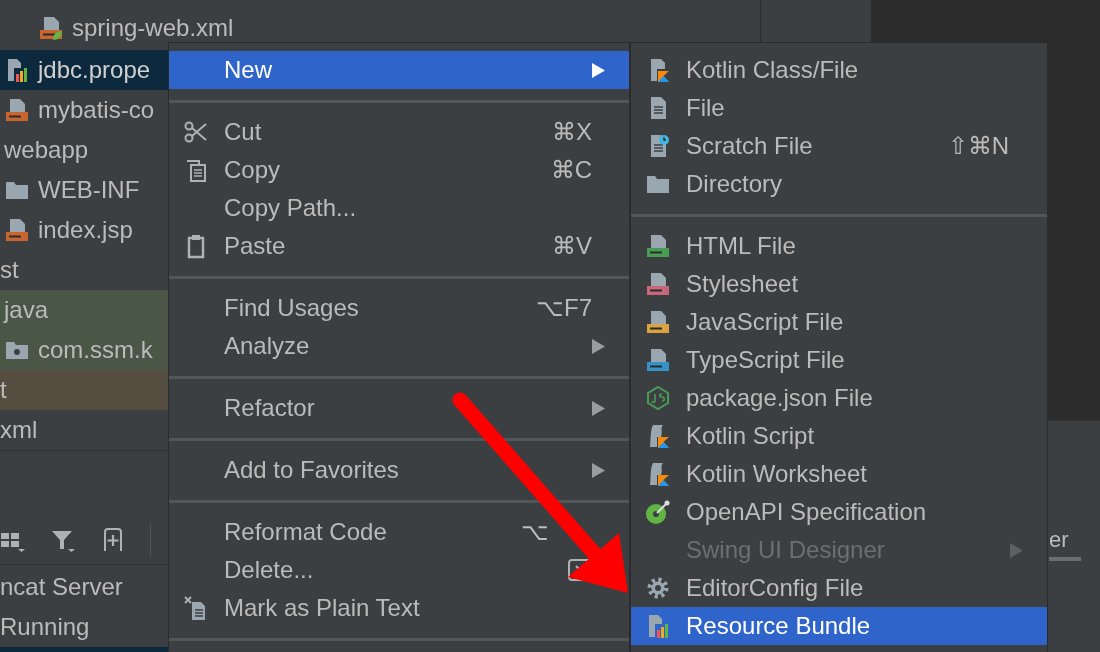 The image size is (1100, 652). I want to click on menu-item: New, so click(399, 70).